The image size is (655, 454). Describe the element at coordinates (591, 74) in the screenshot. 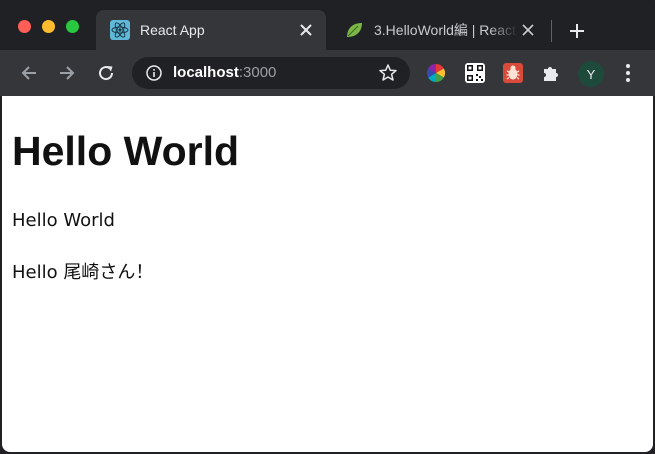

I see `profile-avatar: Y` at that location.